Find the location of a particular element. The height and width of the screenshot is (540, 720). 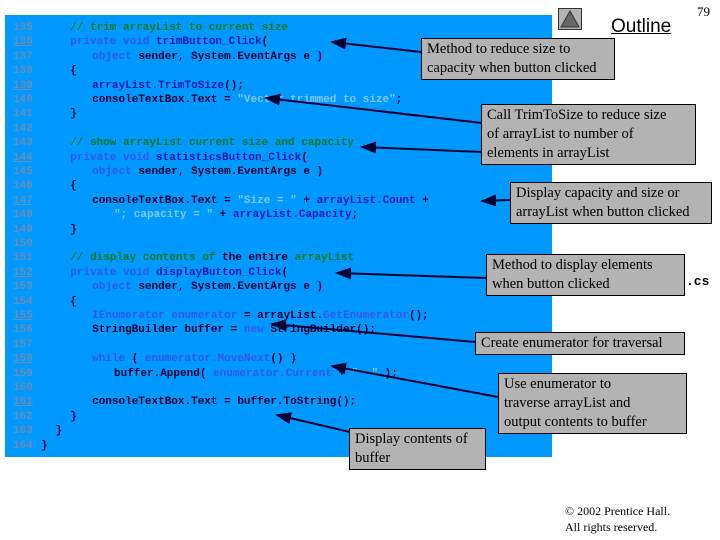

callout-display-buffer: Display contents of buffer is located at coordinates (417, 449).